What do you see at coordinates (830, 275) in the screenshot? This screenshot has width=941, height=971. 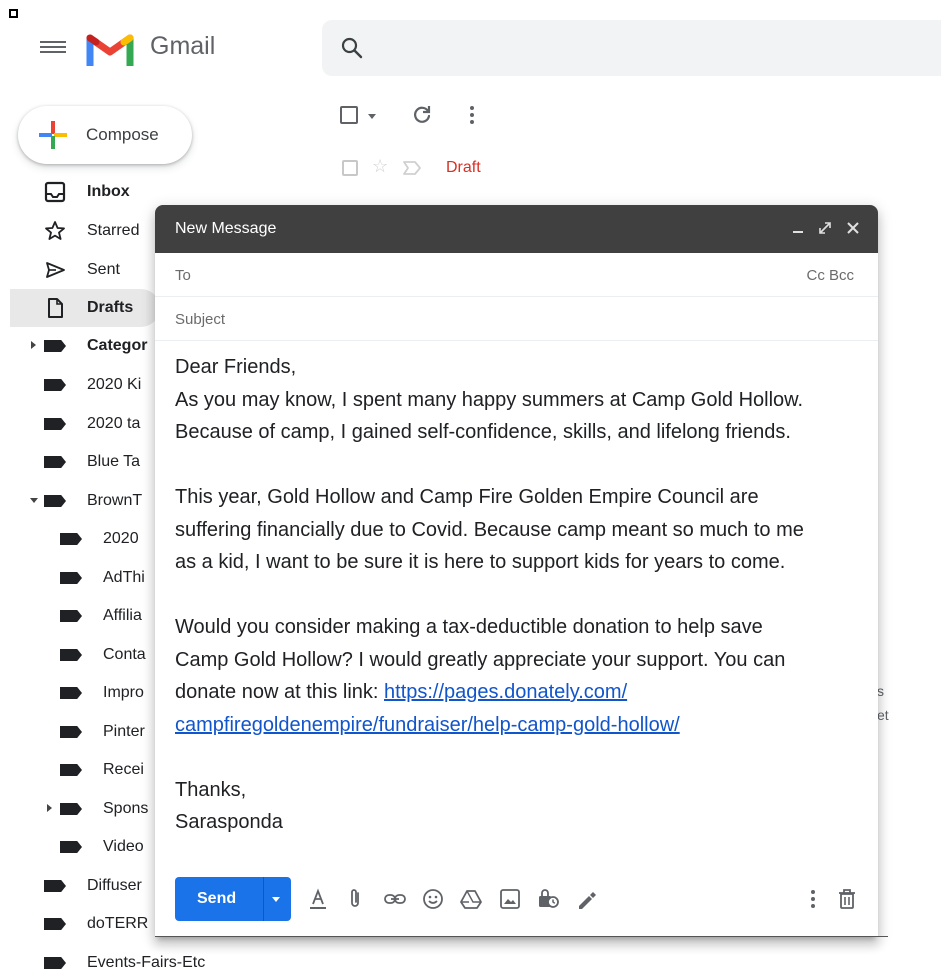 I see `cc-bcc-link: Cc Bcc` at bounding box center [830, 275].